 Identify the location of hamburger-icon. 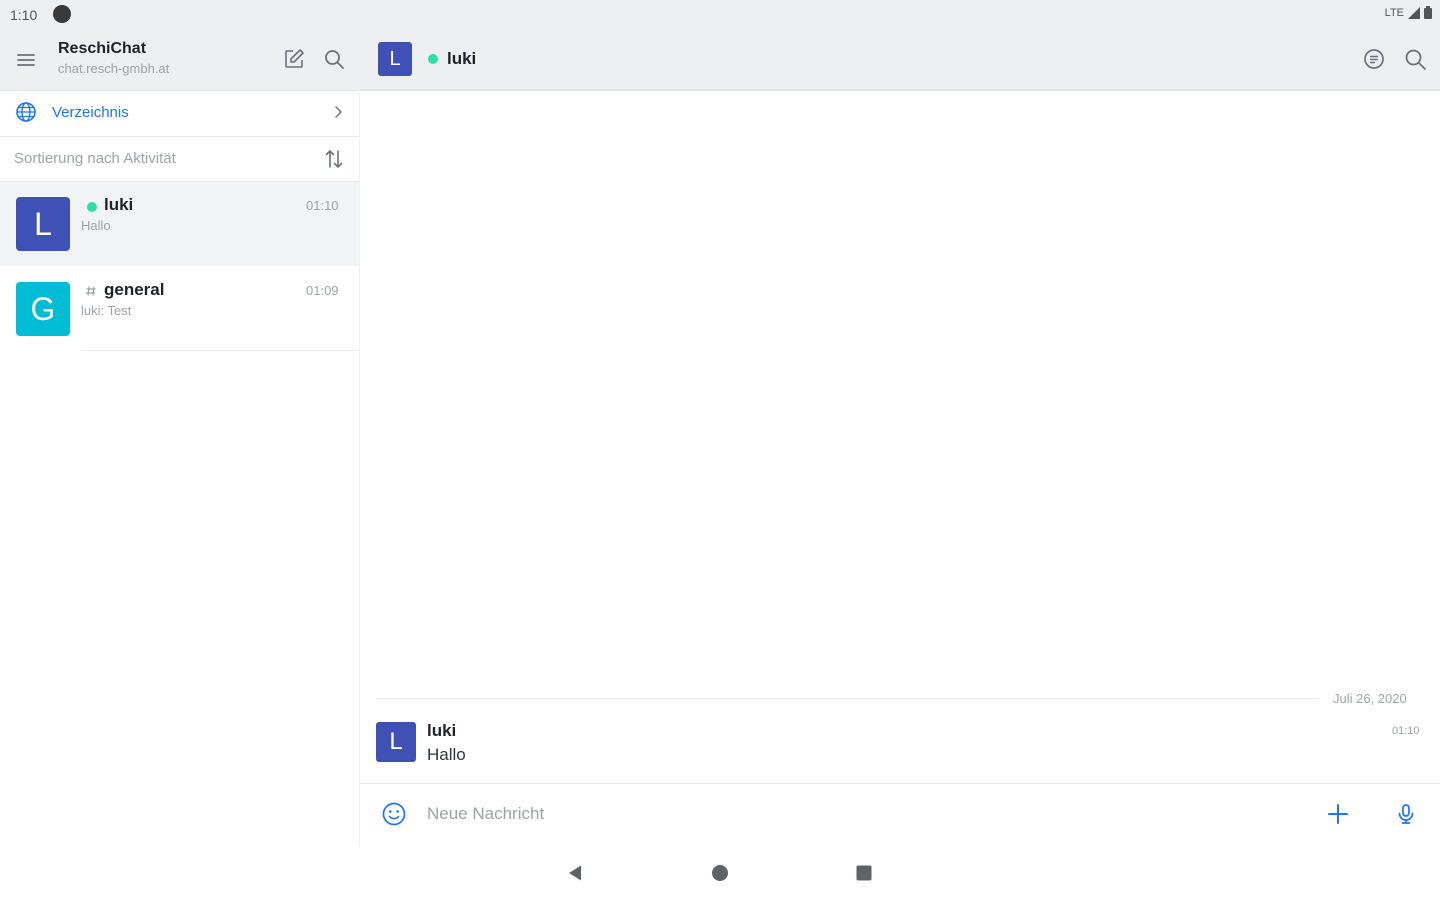
(26, 60).